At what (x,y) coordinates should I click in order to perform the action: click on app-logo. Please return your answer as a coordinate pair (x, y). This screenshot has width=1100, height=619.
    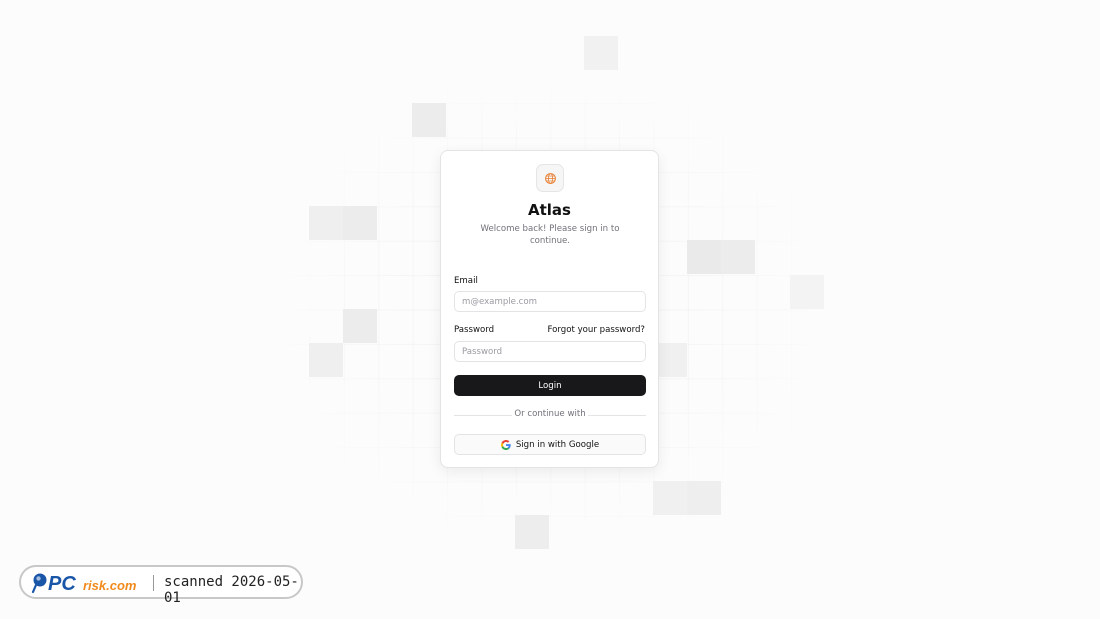
    Looking at the image, I should click on (550, 178).